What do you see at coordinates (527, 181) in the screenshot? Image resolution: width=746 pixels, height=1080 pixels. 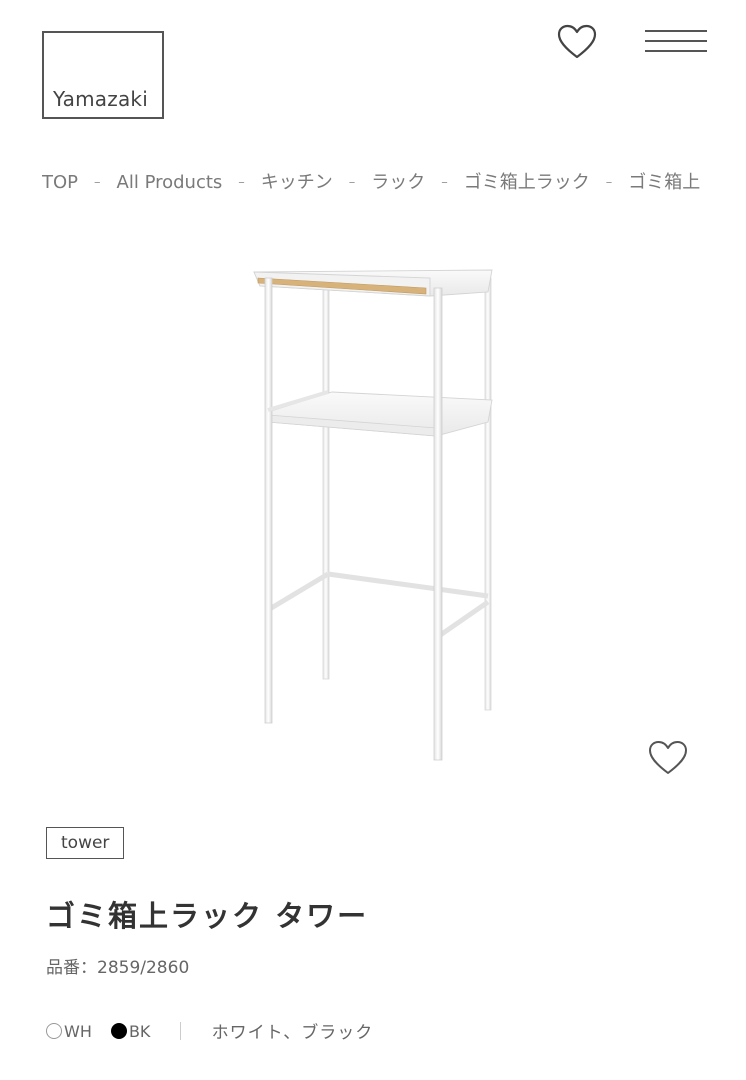 I see `breadcrumb-trash-rack: ゴミ箱上ラック` at bounding box center [527, 181].